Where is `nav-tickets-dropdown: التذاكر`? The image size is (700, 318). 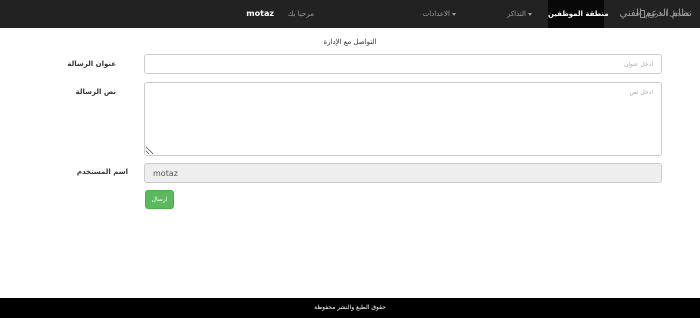 nav-tickets-dropdown: التذاكر is located at coordinates (519, 14).